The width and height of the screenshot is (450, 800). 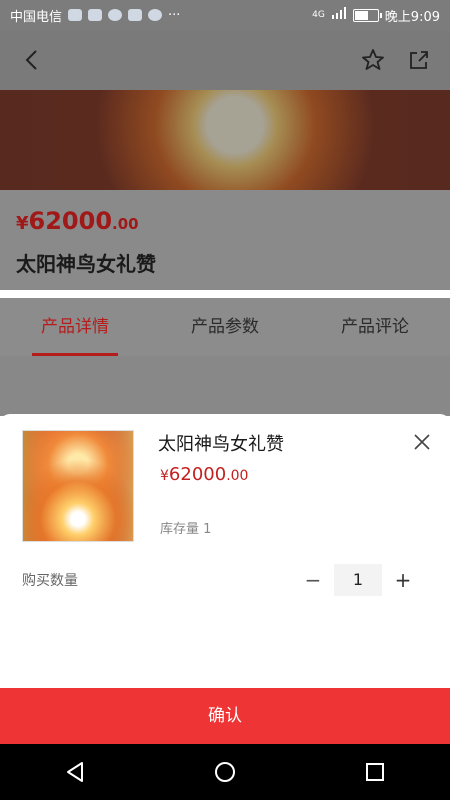 I want to click on tab-params: 产品参数, so click(x=225, y=327).